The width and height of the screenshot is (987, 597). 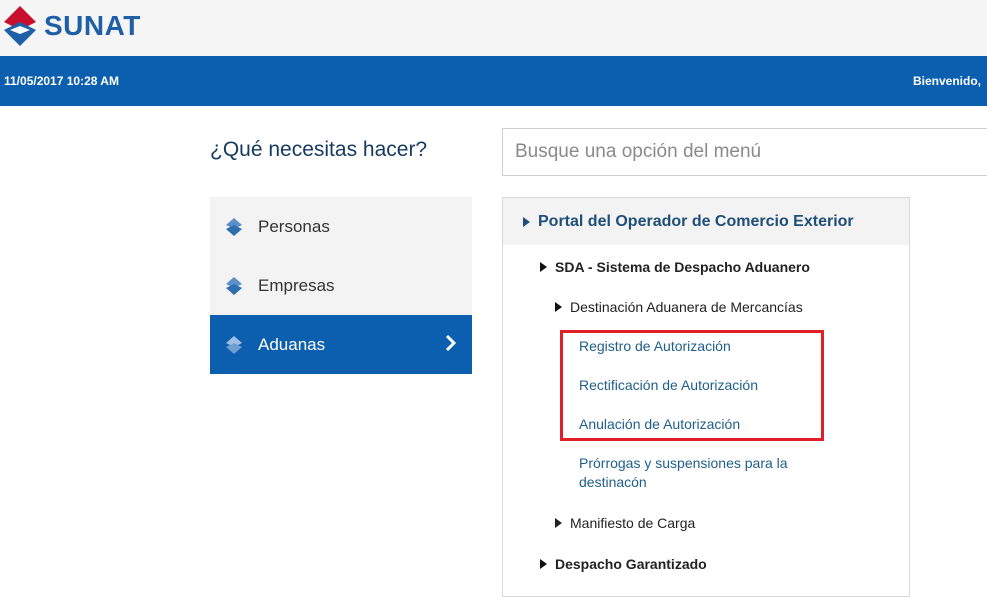 I want to click on category-label: Empresas, so click(x=296, y=285).